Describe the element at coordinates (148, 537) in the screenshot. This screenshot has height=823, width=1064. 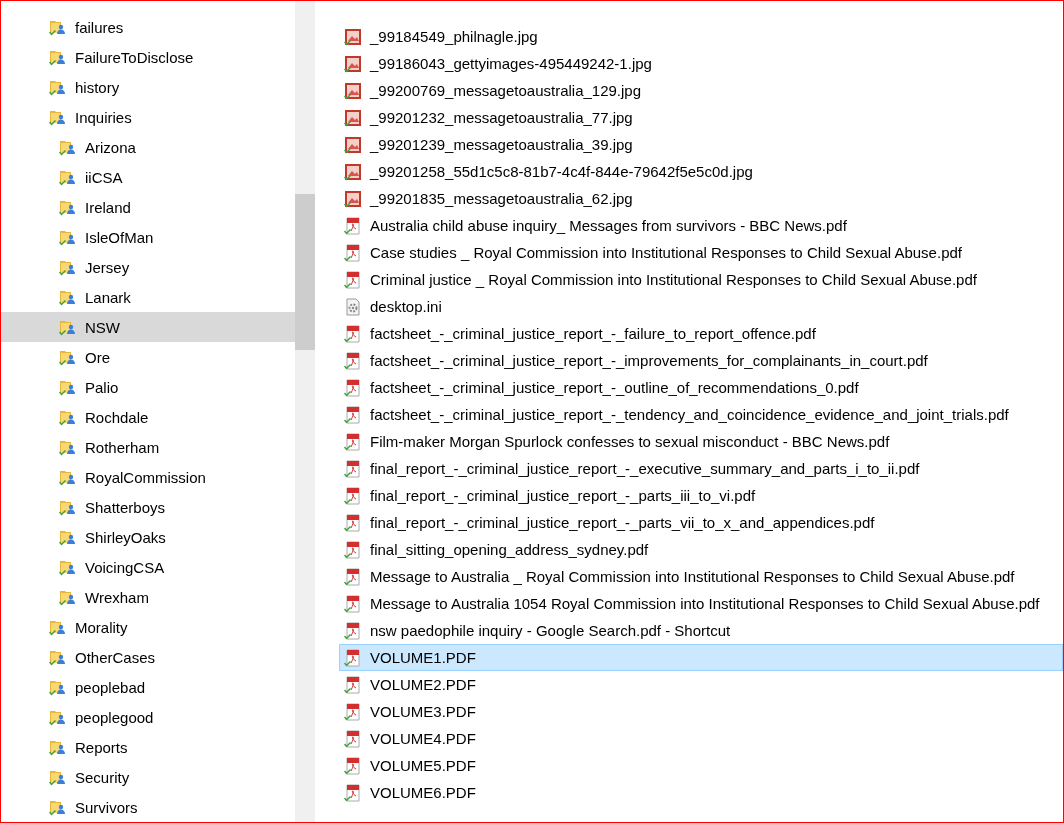
I see `tree-item: ShirleyOaks` at that location.